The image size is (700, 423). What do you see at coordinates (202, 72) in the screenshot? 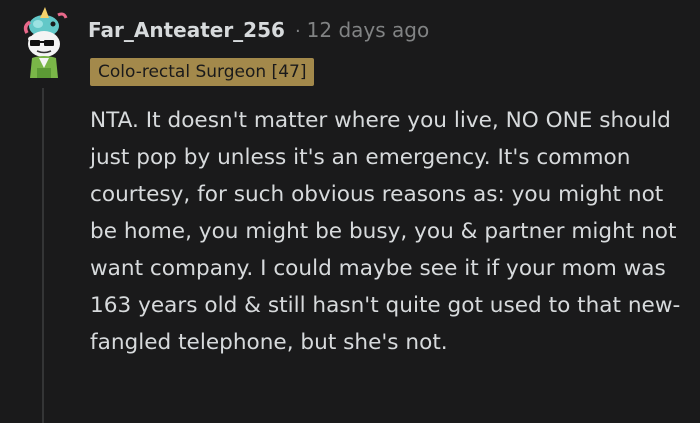
I see `user-flair: Colo-rectal Surgeon [47]` at bounding box center [202, 72].